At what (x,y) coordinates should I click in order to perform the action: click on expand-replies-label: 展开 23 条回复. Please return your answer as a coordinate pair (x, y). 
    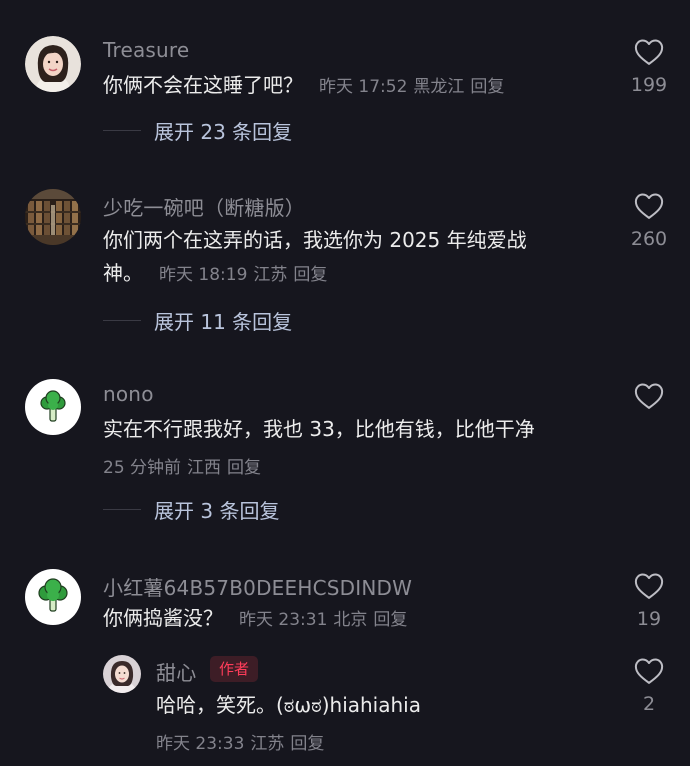
    Looking at the image, I should click on (223, 131).